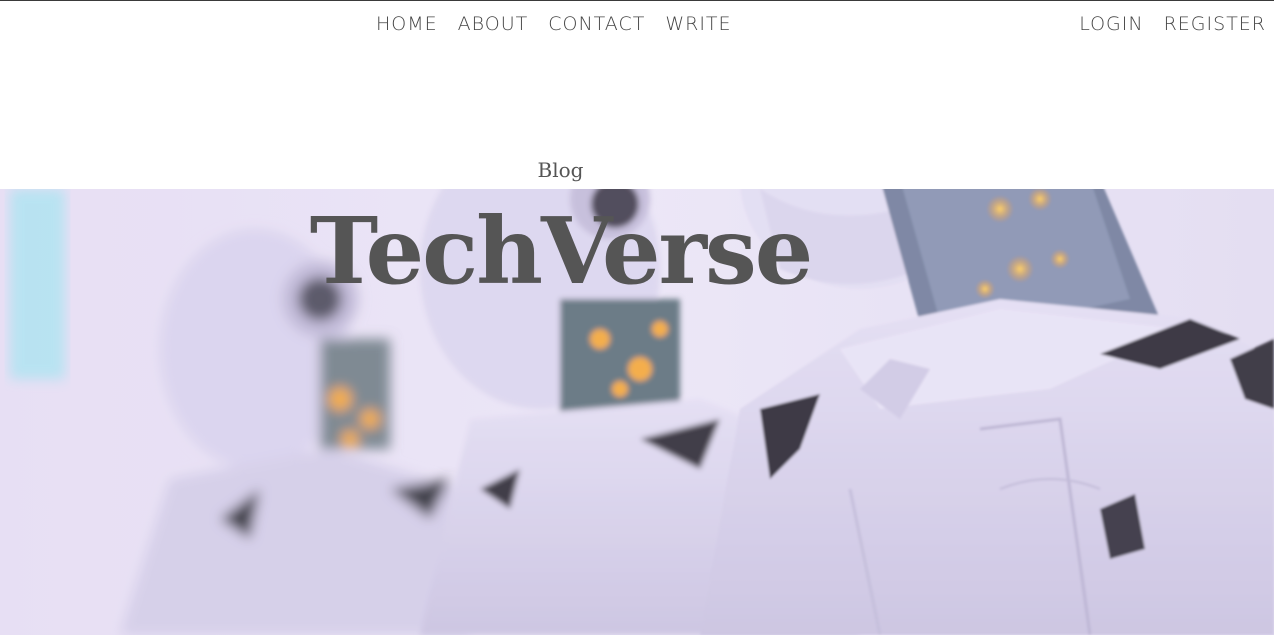 Image resolution: width=1274 pixels, height=635 pixels. I want to click on login-link: LOGIN, so click(1111, 24).